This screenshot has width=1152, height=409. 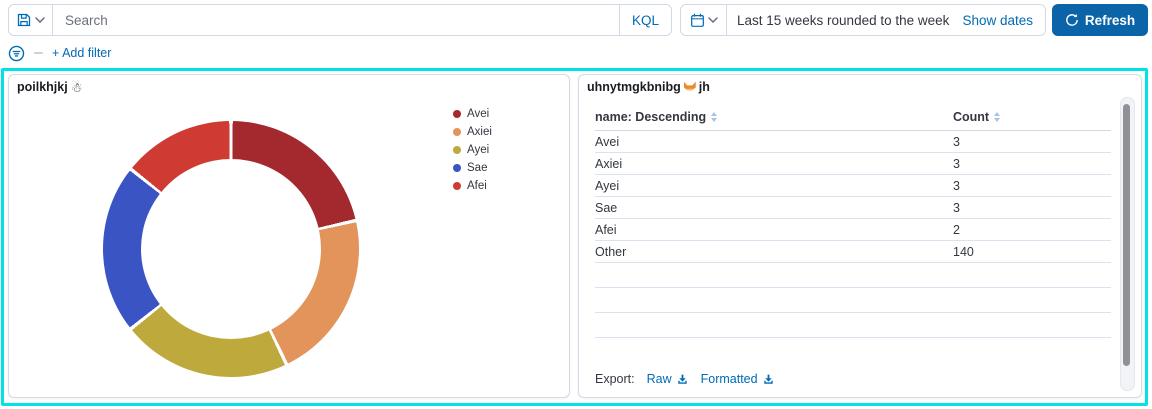 What do you see at coordinates (16, 53) in the screenshot?
I see `filter-icon` at bounding box center [16, 53].